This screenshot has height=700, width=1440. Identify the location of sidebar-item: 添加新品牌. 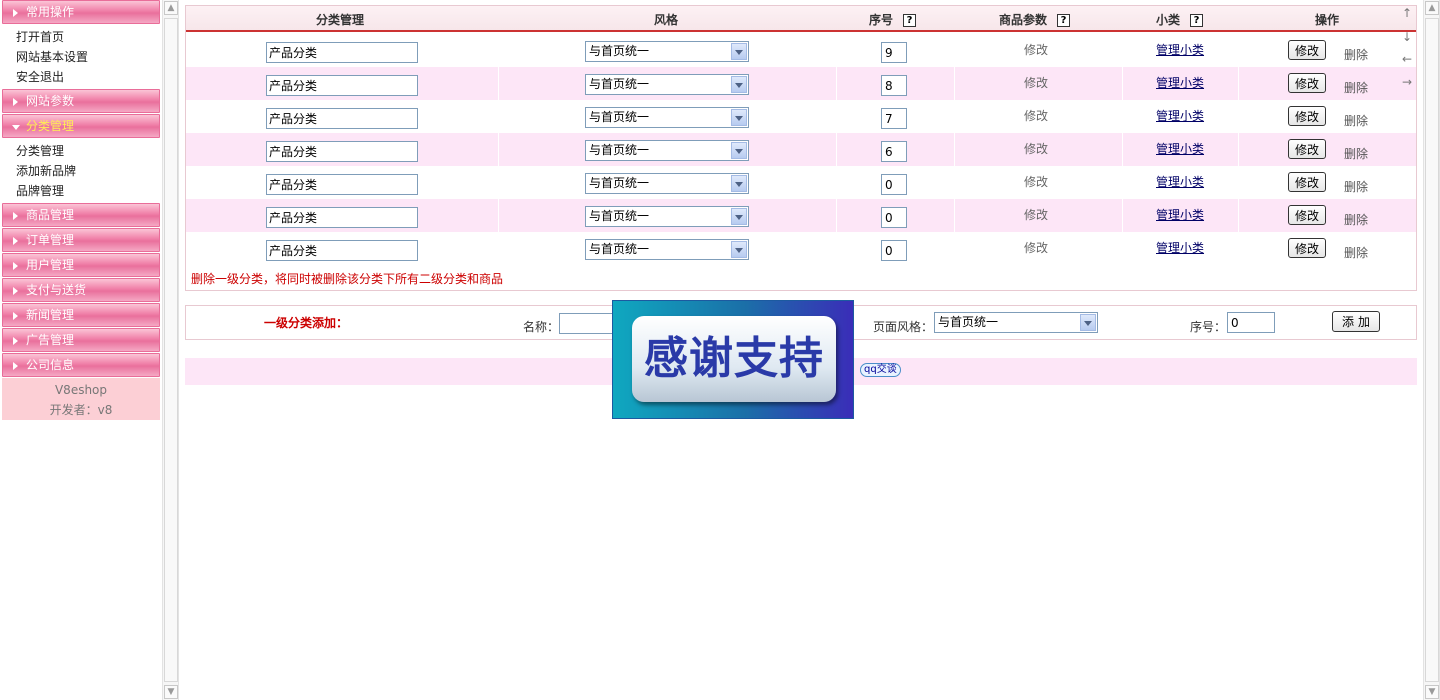
(88, 171).